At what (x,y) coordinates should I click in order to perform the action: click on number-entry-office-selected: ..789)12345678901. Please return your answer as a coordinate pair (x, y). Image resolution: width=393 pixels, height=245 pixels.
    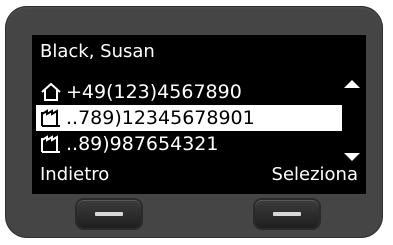
    Looking at the image, I should click on (189, 118).